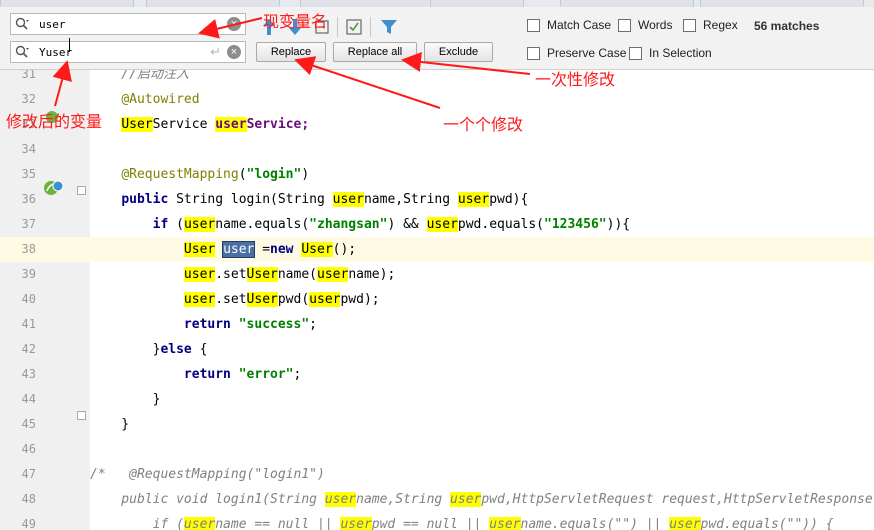 The height and width of the screenshot is (530, 874). I want to click on clear-replace-icon: ×, so click(234, 52).